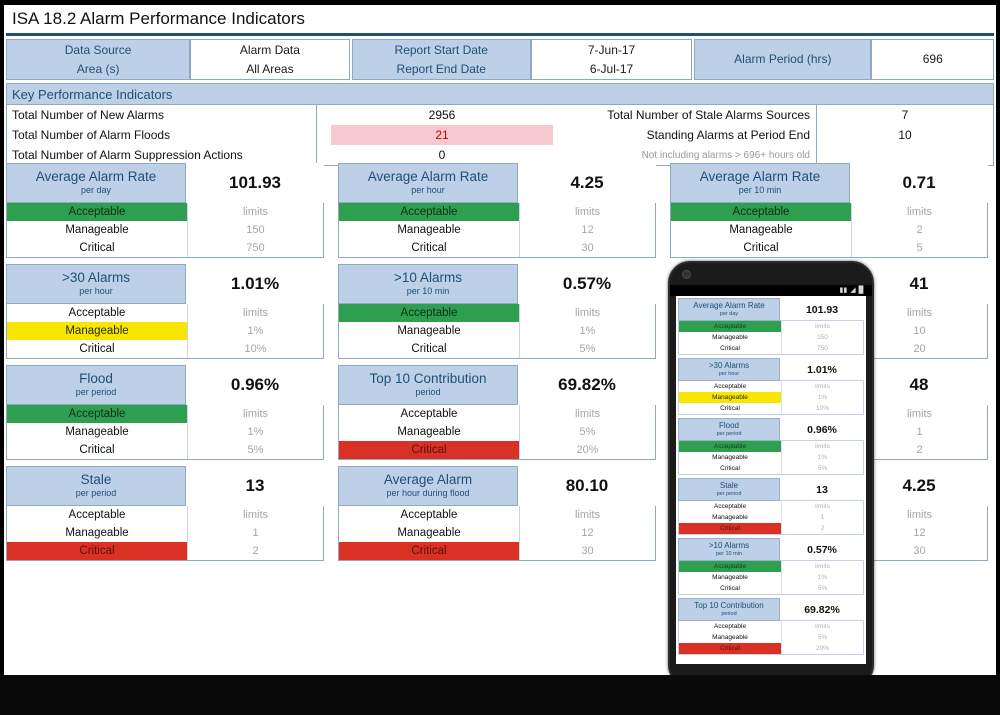 The width and height of the screenshot is (1000, 715). I want to click on alarm-period-value: 696, so click(932, 59).